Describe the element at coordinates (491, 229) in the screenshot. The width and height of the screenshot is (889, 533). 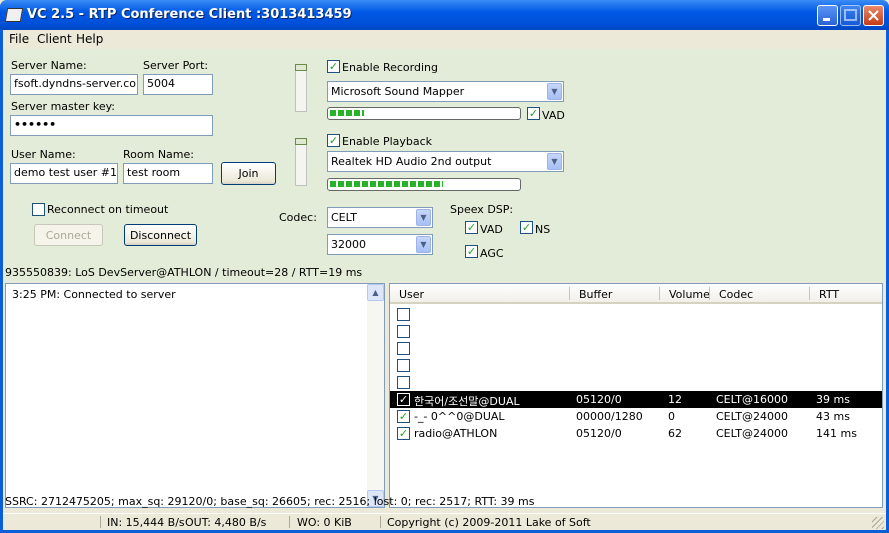
I see `speex-vad-label: VAD` at that location.